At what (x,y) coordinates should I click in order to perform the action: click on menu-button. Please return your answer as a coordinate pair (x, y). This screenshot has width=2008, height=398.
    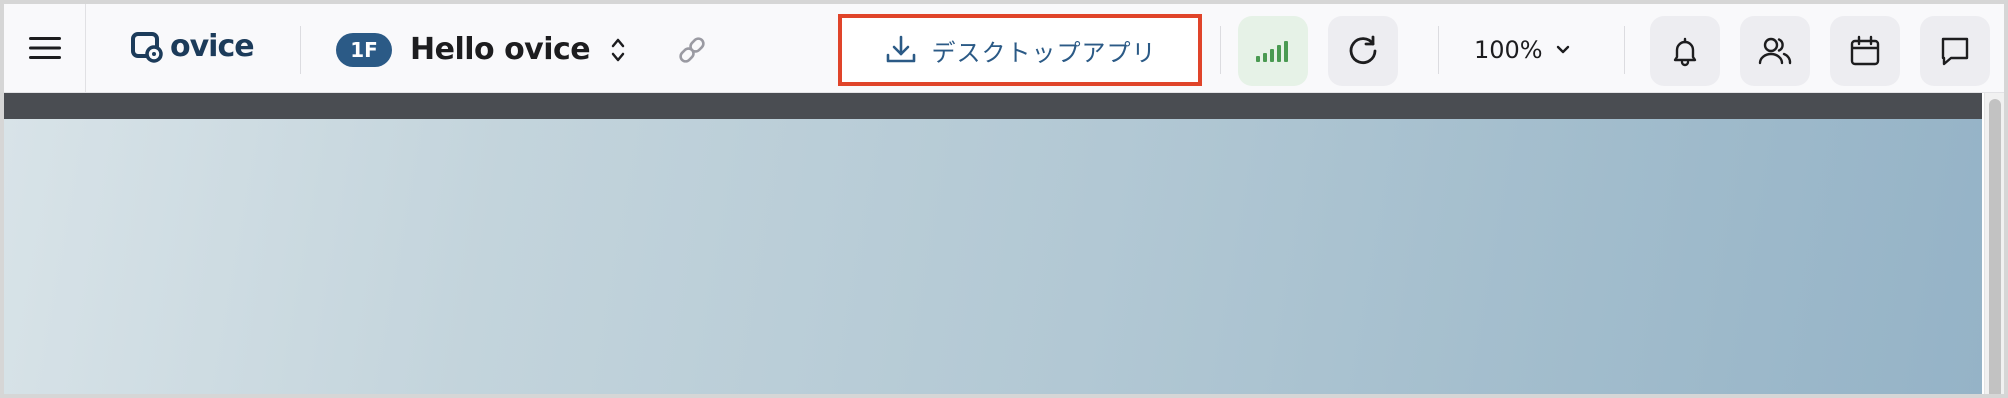
    Looking at the image, I should click on (45, 48).